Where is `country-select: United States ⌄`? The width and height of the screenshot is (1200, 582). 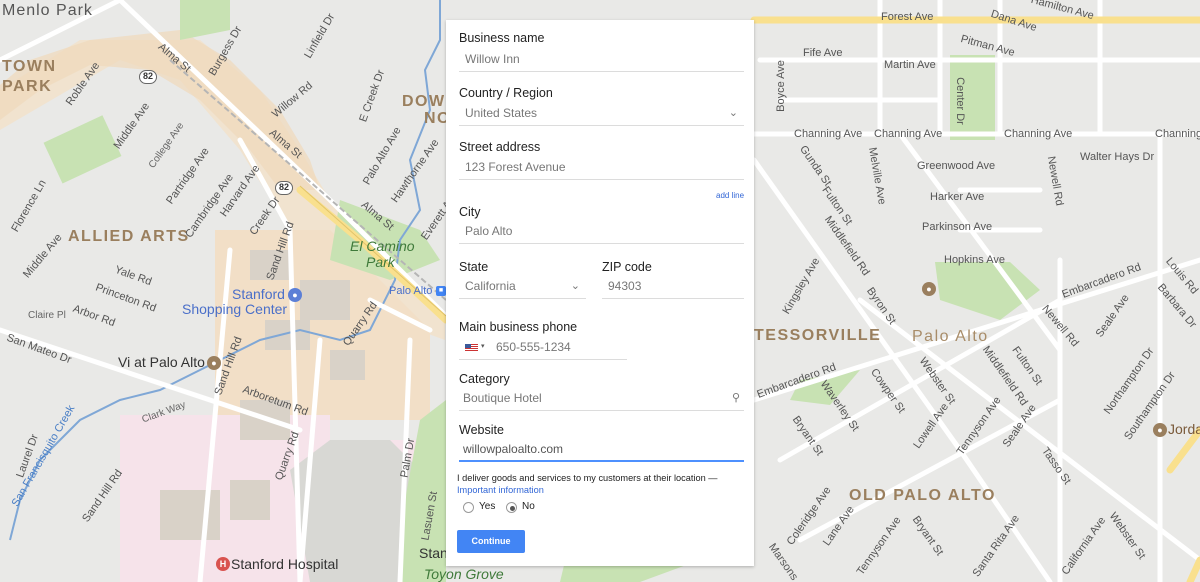 country-select: United States ⌄ is located at coordinates (601, 114).